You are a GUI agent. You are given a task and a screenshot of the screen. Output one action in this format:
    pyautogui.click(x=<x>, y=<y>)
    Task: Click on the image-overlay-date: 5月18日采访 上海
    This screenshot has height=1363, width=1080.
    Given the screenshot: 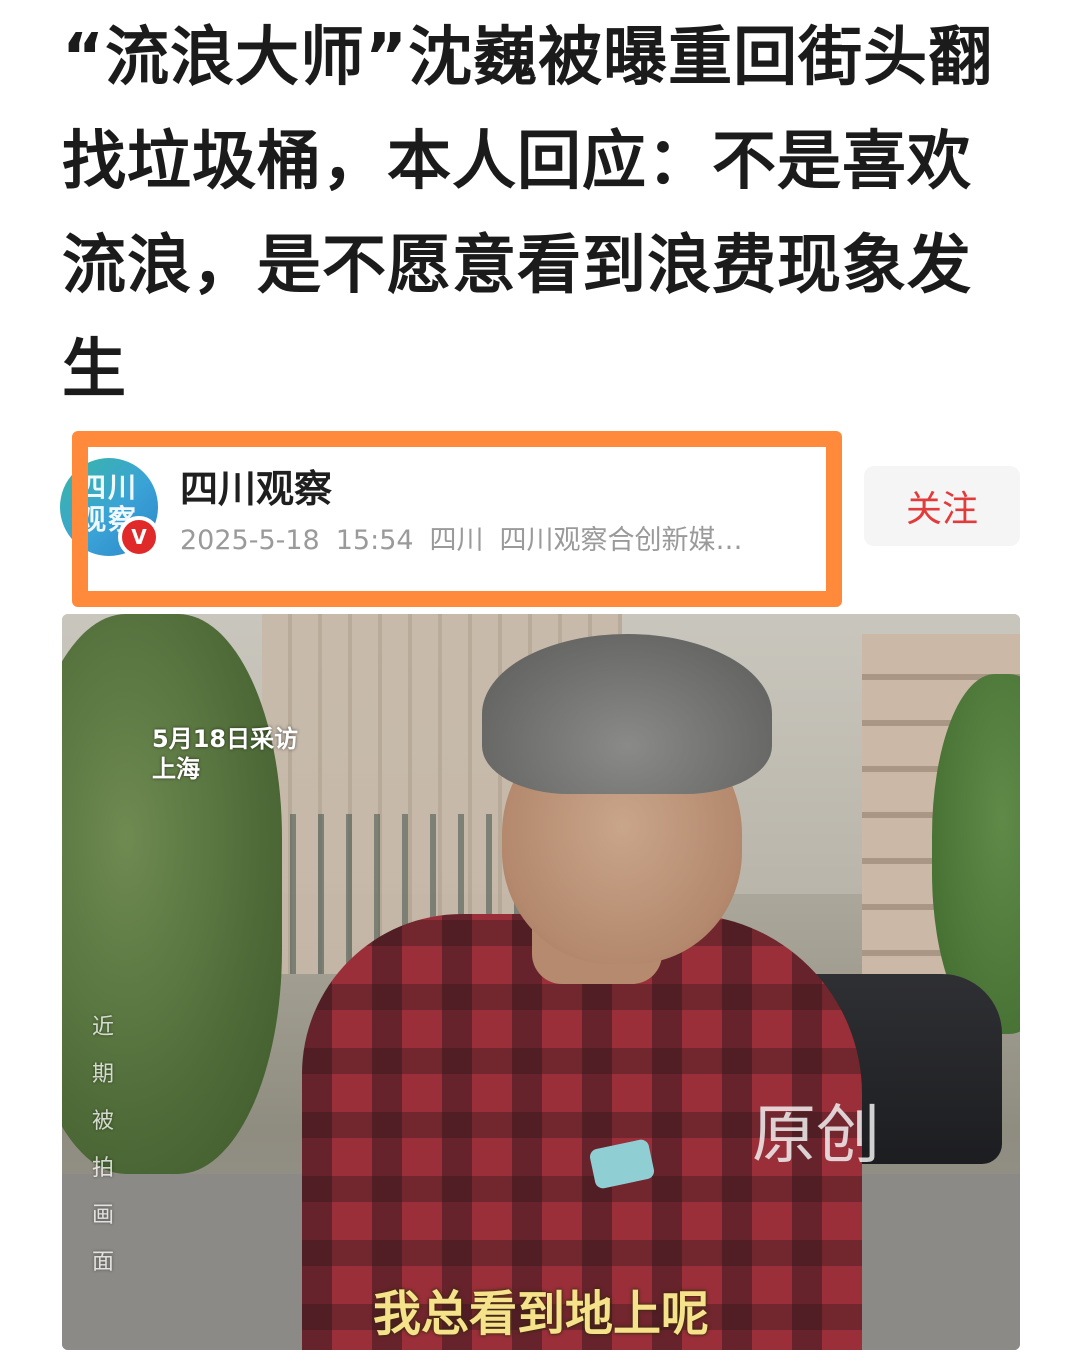 What is the action you would take?
    pyautogui.click(x=225, y=754)
    